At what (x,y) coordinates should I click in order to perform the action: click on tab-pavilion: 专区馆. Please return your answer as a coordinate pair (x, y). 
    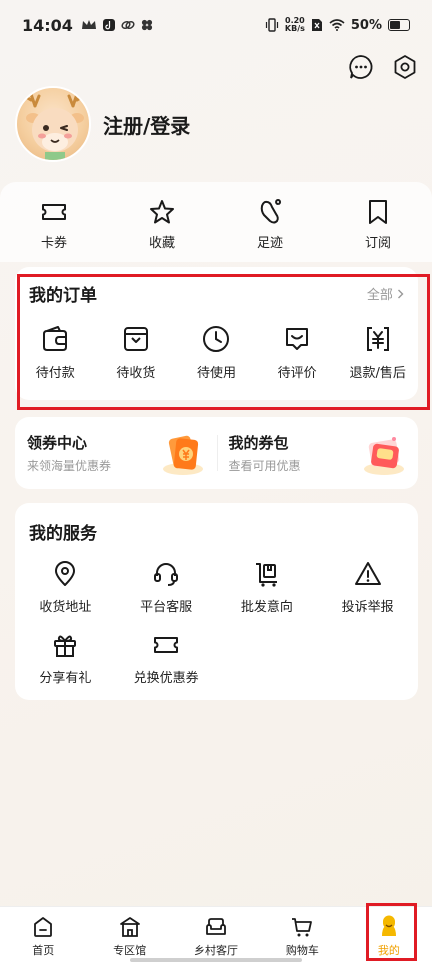
    Looking at the image, I should click on (129, 935).